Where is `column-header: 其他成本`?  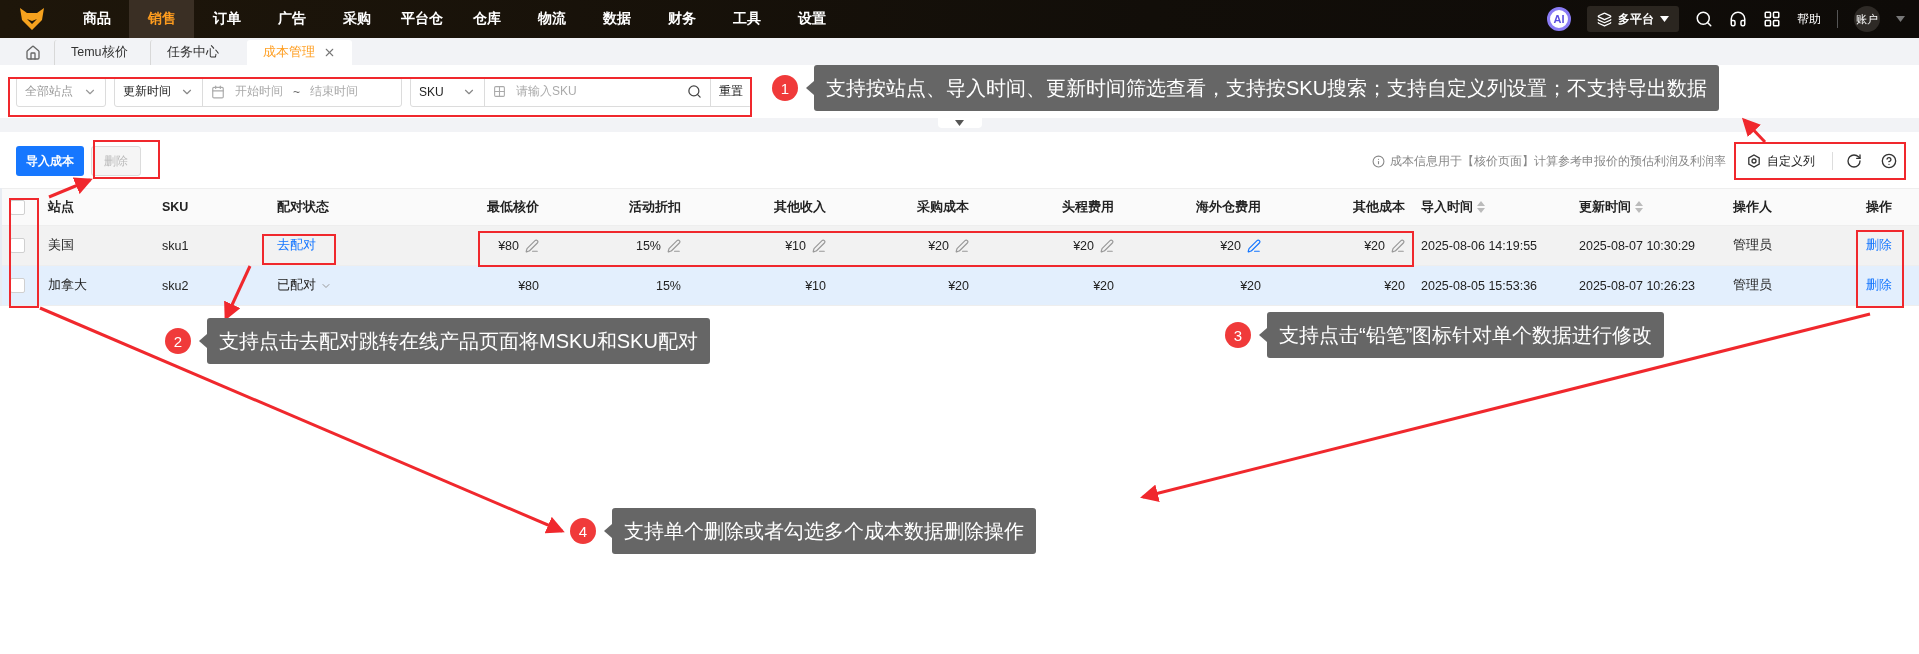
column-header: 其他成本 is located at coordinates (1341, 207).